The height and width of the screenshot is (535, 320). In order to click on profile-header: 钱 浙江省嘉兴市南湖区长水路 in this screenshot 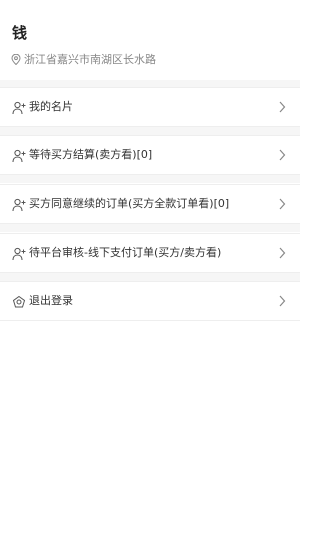, I will do `click(150, 40)`.